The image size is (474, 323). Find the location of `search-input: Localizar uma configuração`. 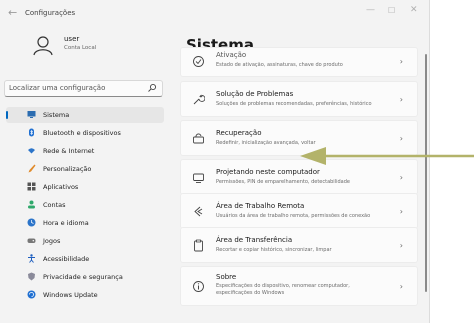

search-input: Localizar uma configuração is located at coordinates (83, 88).